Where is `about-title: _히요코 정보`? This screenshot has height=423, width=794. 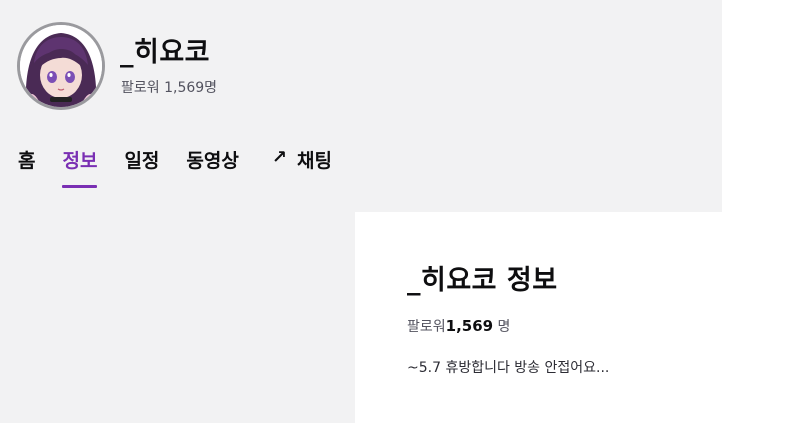
about-title: _히요코 정보 is located at coordinates (482, 280).